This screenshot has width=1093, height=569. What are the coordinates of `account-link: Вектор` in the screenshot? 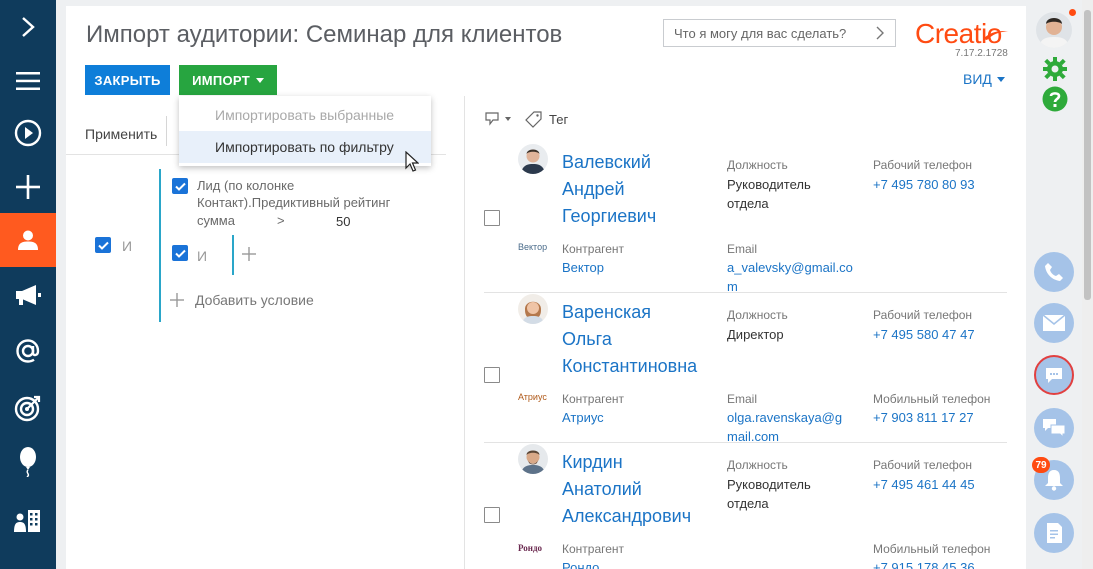 It's located at (583, 267).